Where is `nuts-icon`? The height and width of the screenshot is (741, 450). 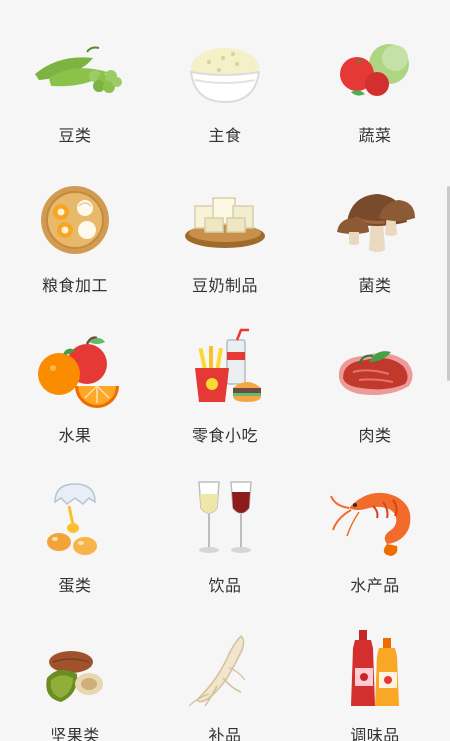 nuts-icon is located at coordinates (75, 670).